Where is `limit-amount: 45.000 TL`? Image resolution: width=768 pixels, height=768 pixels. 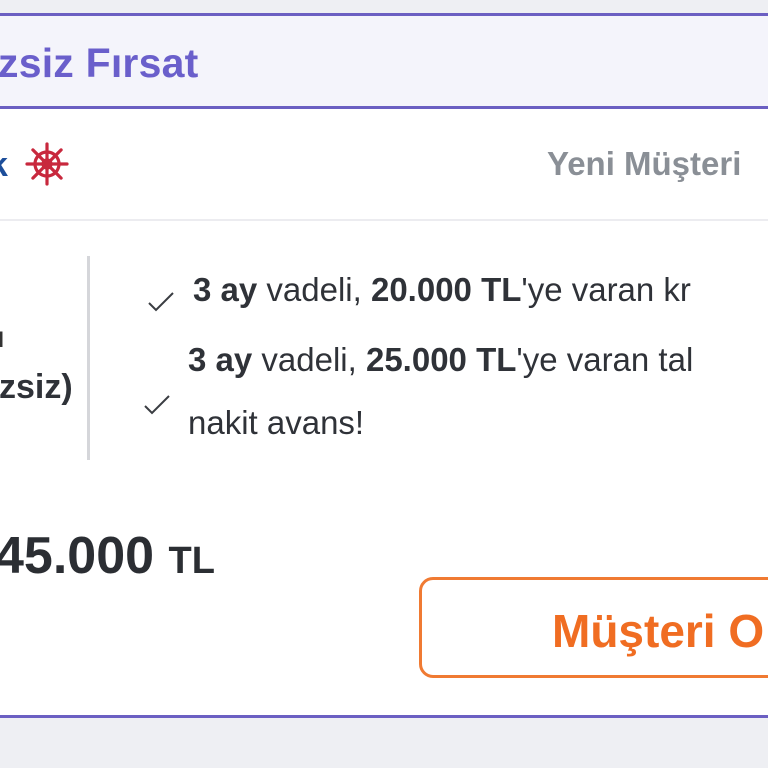 limit-amount: 45.000 TL is located at coordinates (107, 556).